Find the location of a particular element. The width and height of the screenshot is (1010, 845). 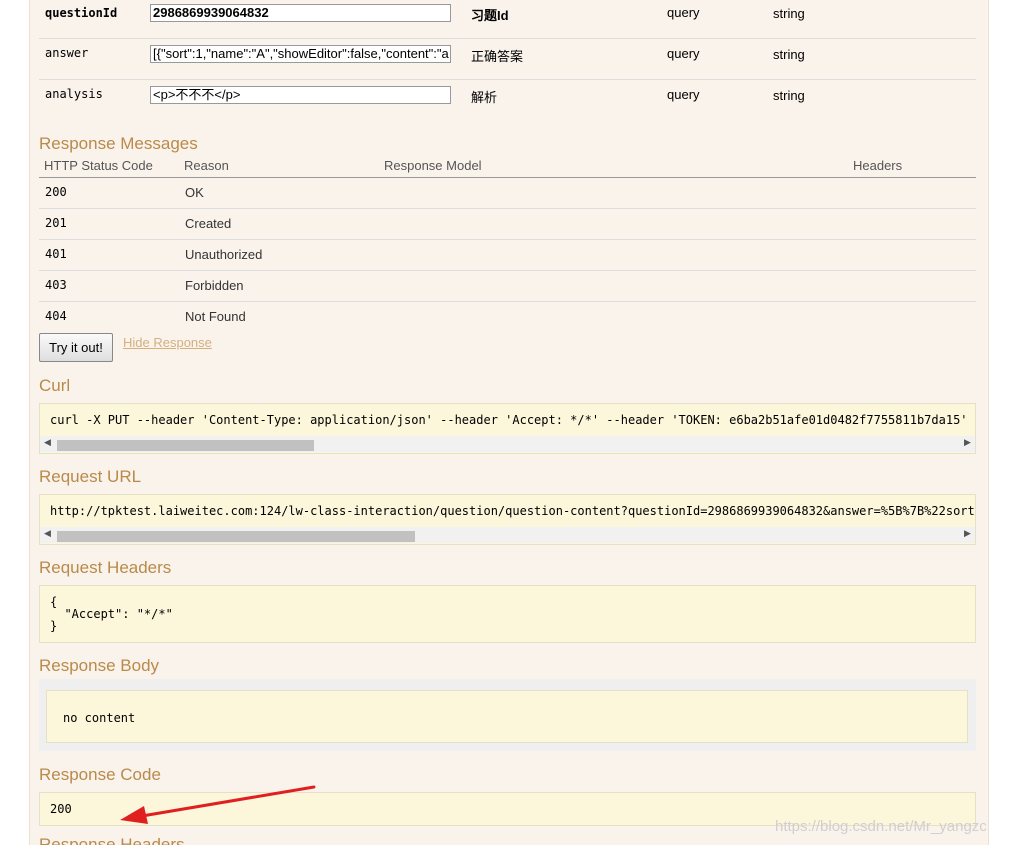

param-type-analysis: query is located at coordinates (683, 94).